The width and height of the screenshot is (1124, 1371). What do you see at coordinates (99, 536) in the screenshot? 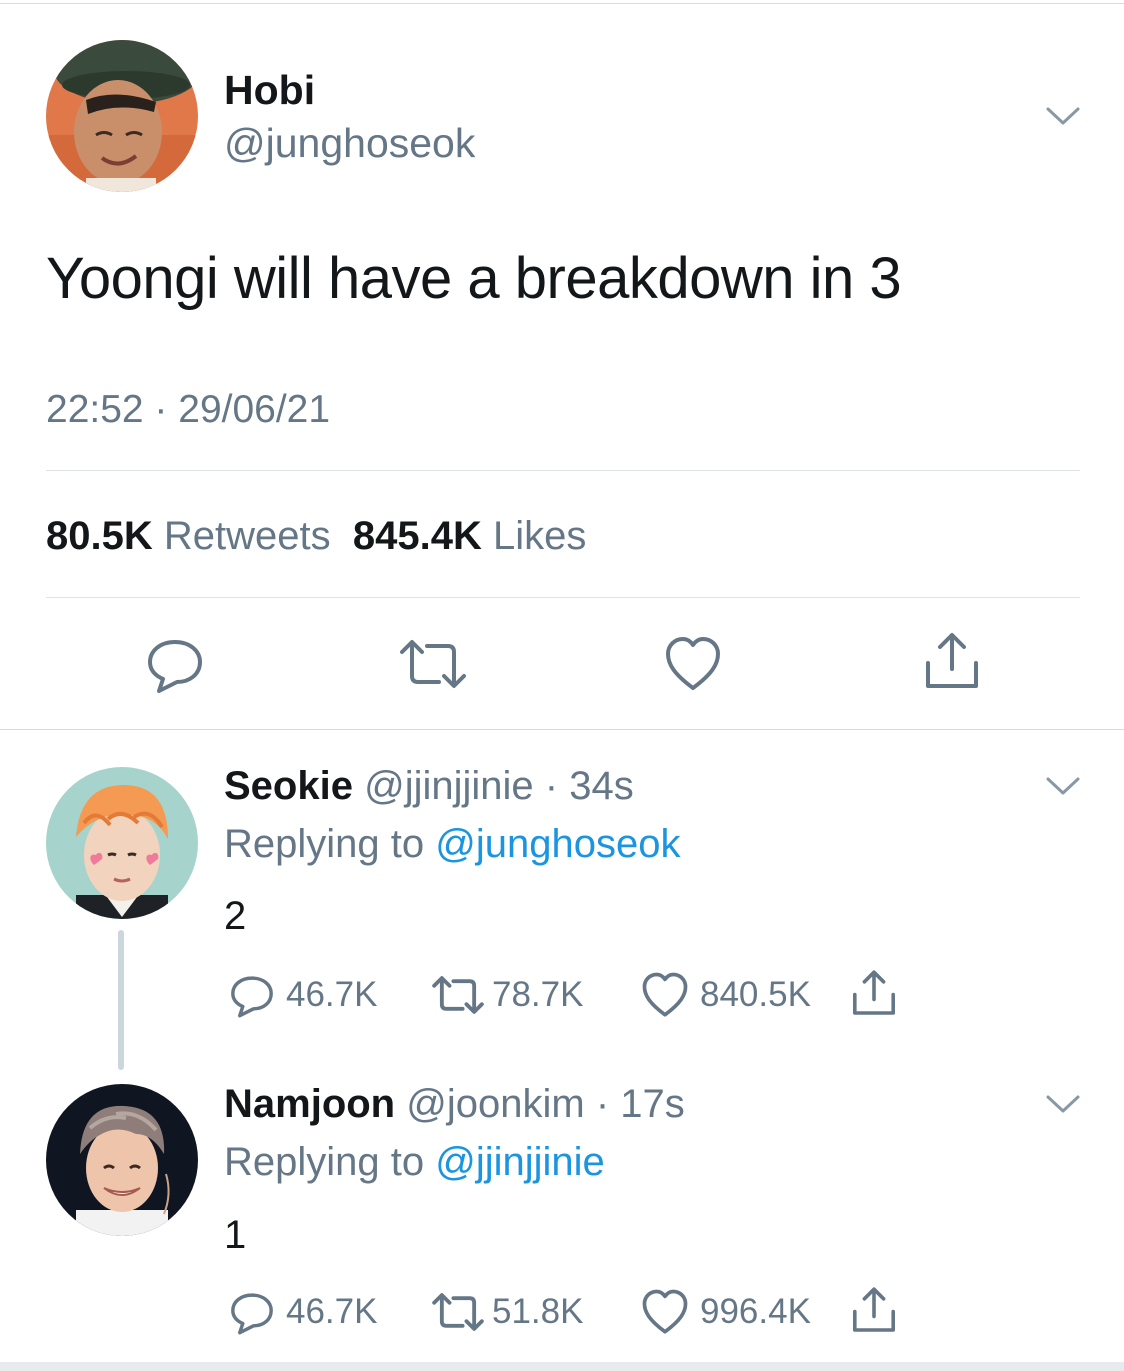
I see `retweets-count: 80.5K` at bounding box center [99, 536].